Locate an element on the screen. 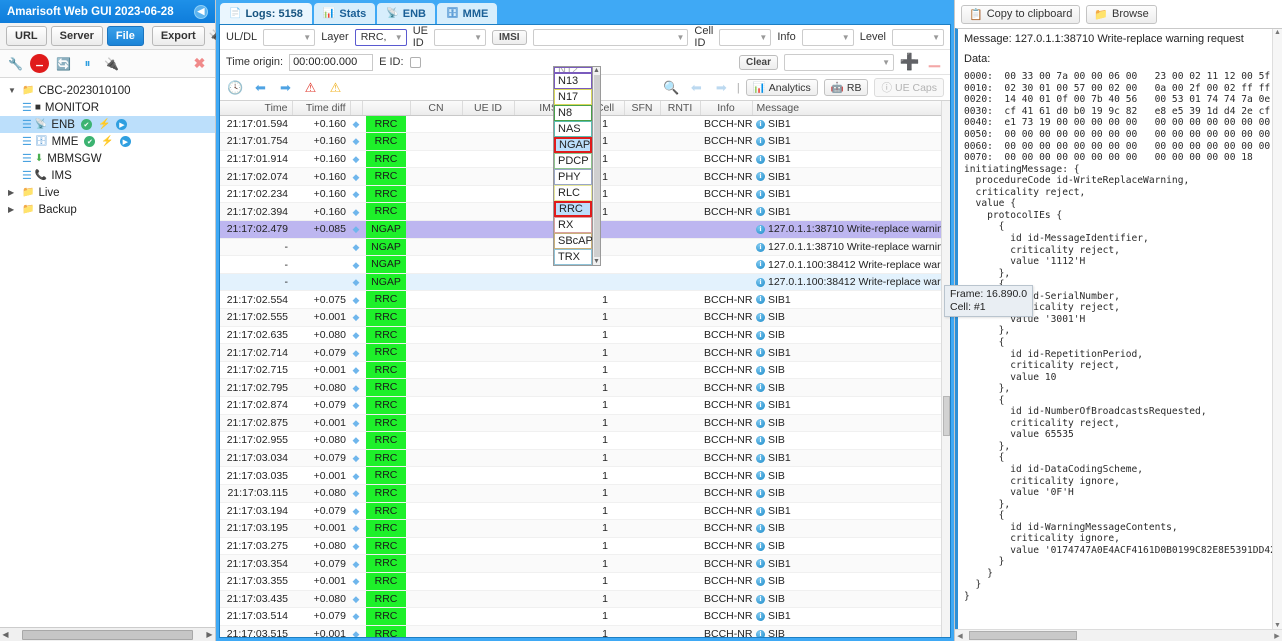  table-row: 21:17:02.875 +0.001 ◆ RRC 1 BCCH-NR i SIB is located at coordinates (585, 423).